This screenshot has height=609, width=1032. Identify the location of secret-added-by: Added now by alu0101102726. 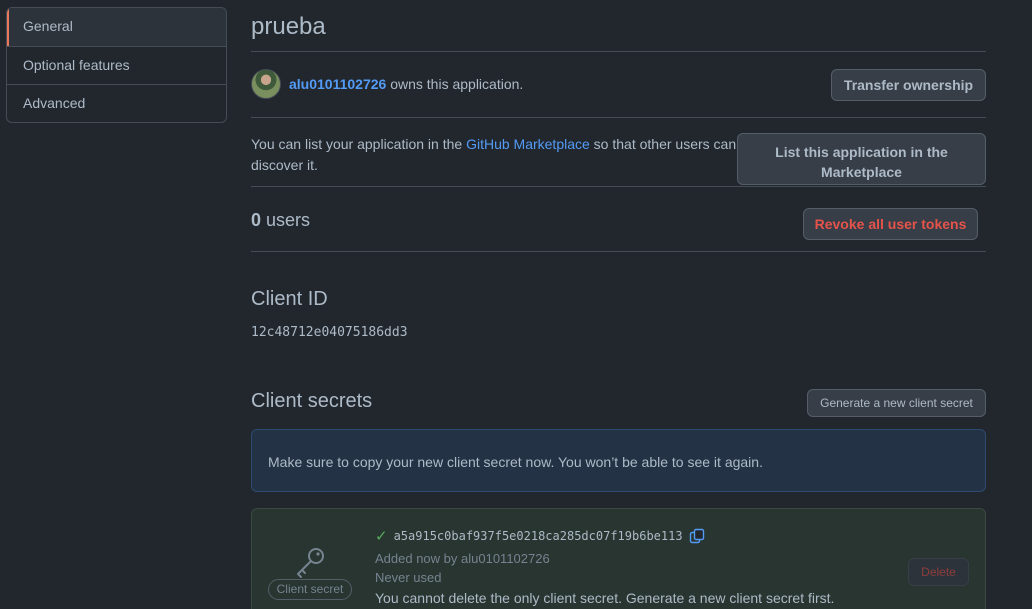
(604, 558).